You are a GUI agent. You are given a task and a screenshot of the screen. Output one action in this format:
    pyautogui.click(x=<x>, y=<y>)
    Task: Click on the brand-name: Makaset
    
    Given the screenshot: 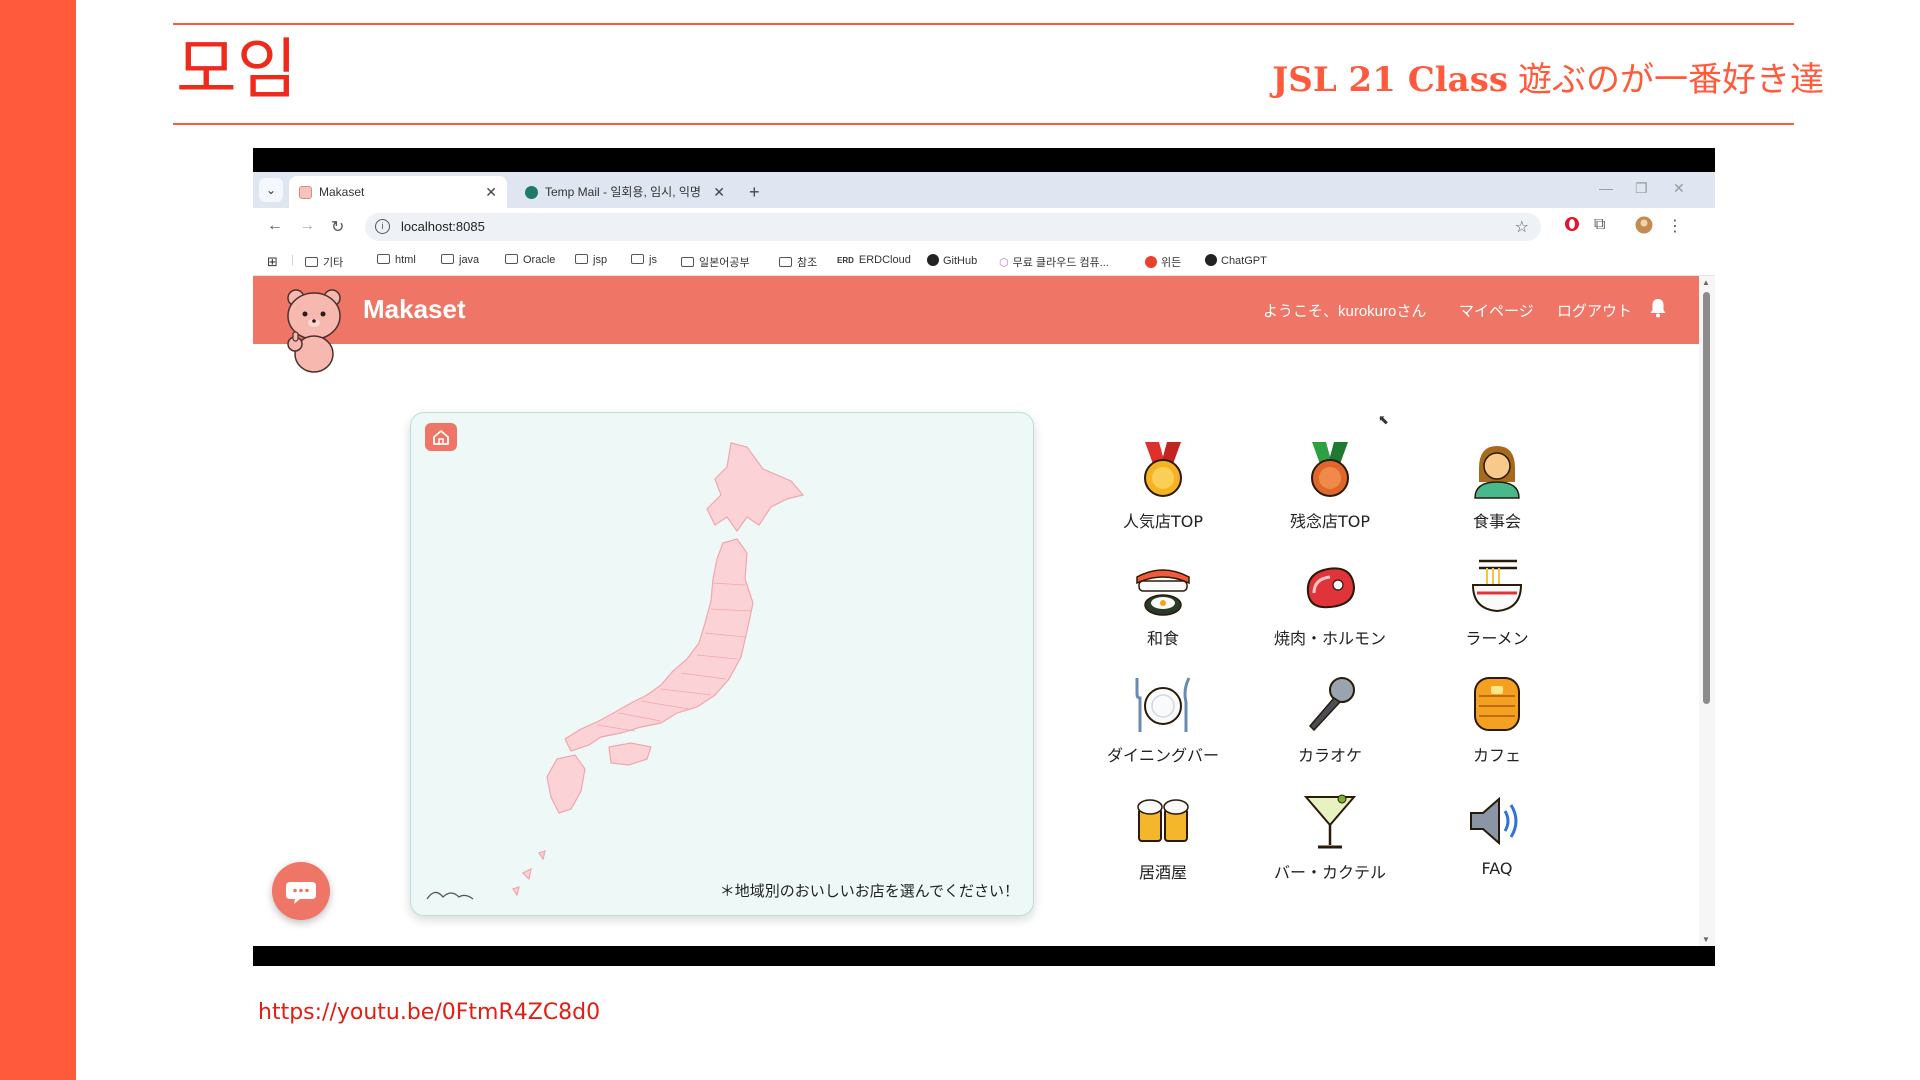 What is the action you would take?
    pyautogui.click(x=414, y=309)
    